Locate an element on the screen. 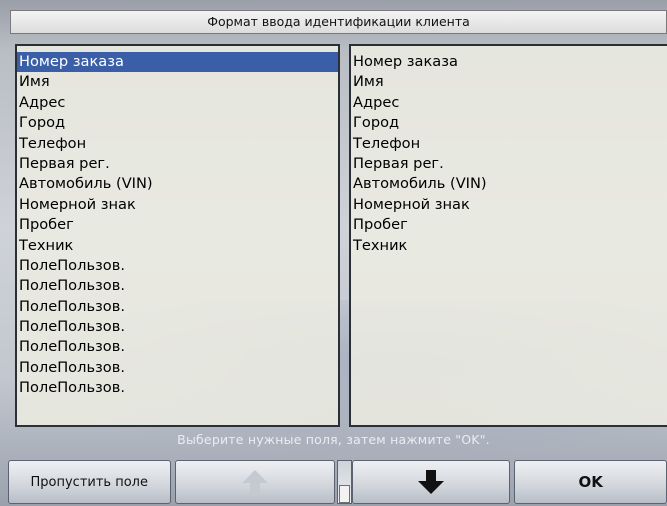 This screenshot has height=506, width=667. window-title: Формат ввода идентификации клиента is located at coordinates (338, 22).